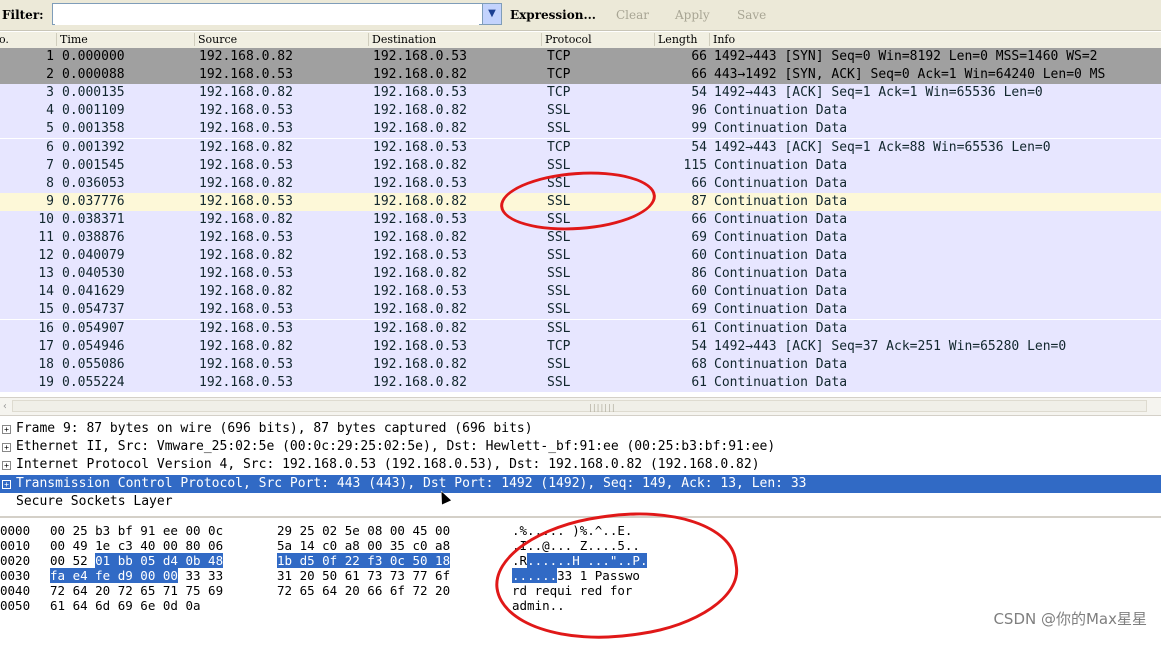 Image resolution: width=1161 pixels, height=654 pixels. Describe the element at coordinates (559, 346) in the screenshot. I see `packet-protocol: TCP` at that location.